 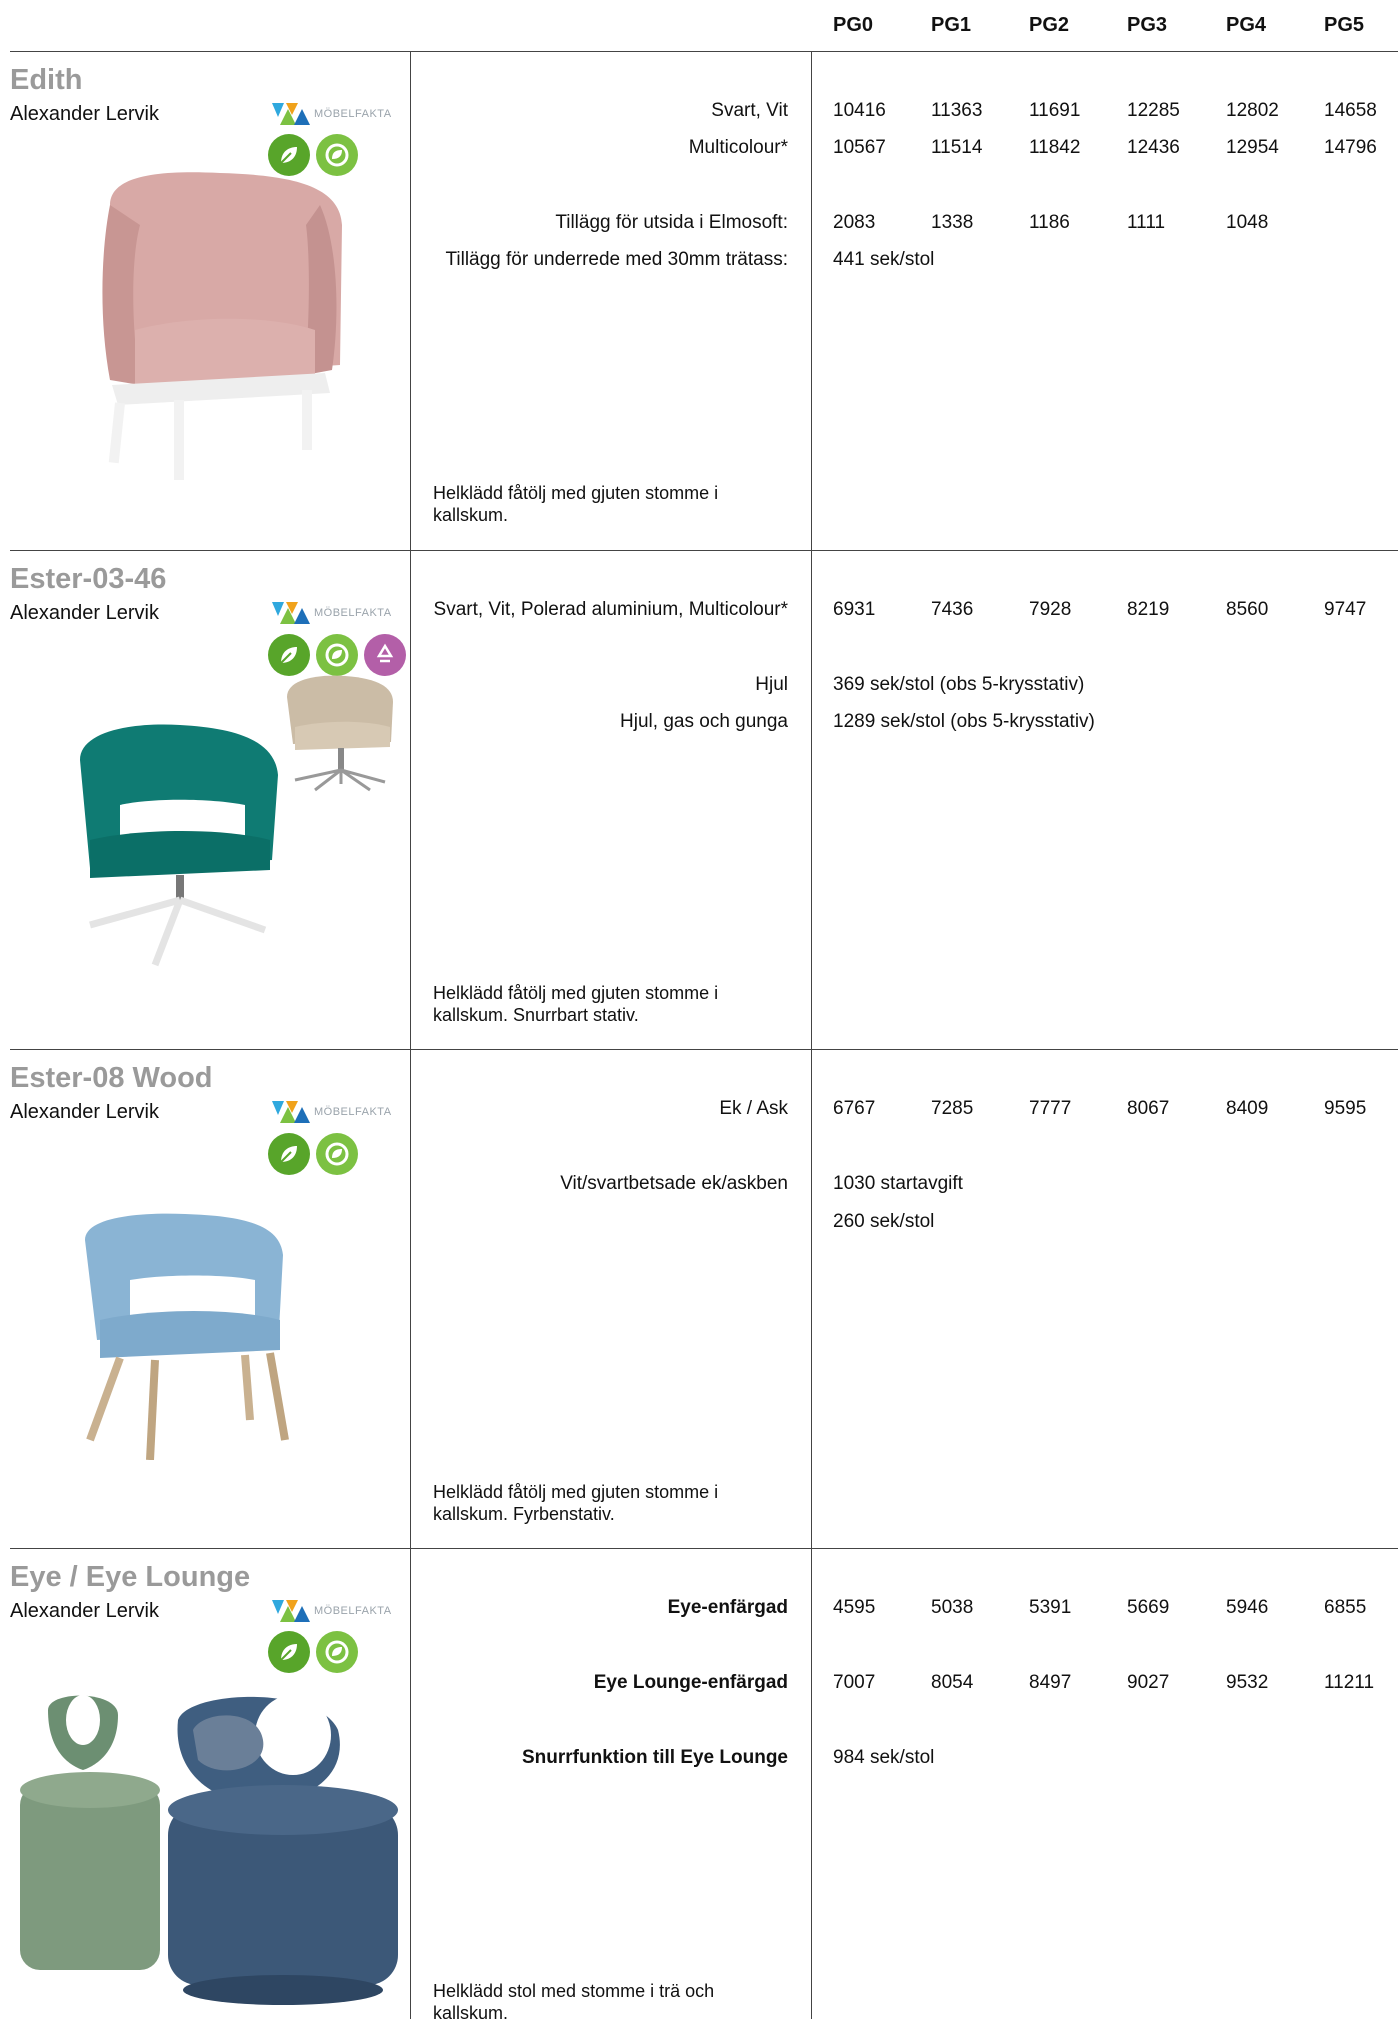 What do you see at coordinates (385, 655) in the screenshot?
I see `recycle-icon` at bounding box center [385, 655].